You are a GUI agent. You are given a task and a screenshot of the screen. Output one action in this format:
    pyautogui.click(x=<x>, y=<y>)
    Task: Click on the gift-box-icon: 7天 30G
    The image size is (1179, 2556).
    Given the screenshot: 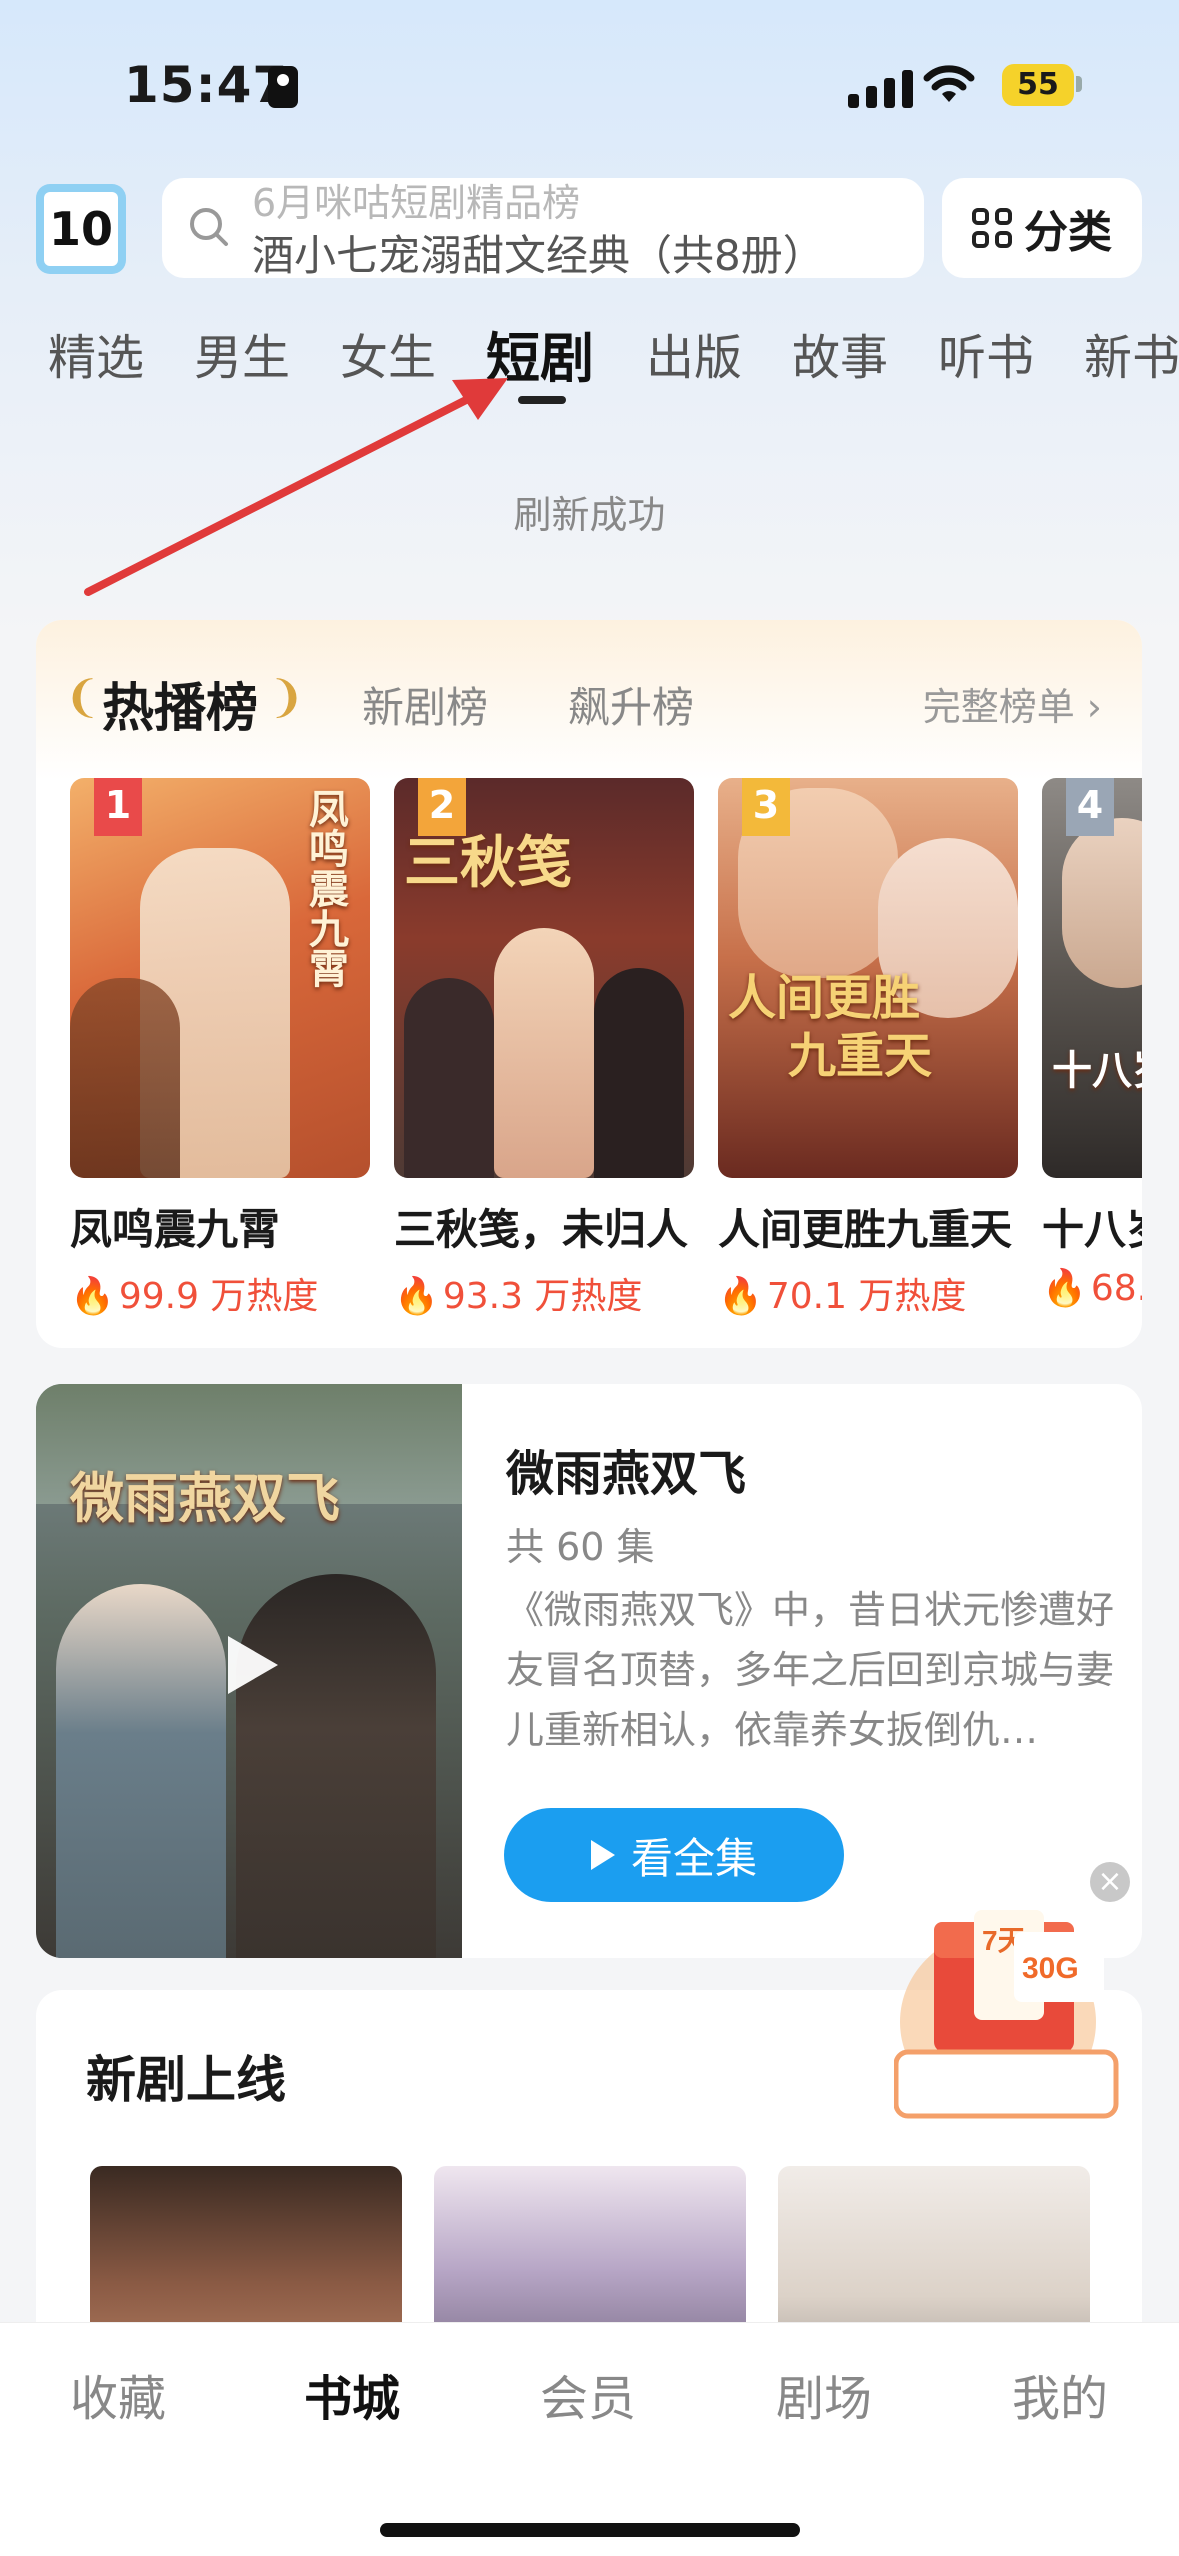 What is the action you would take?
    pyautogui.click(x=1006, y=2014)
    